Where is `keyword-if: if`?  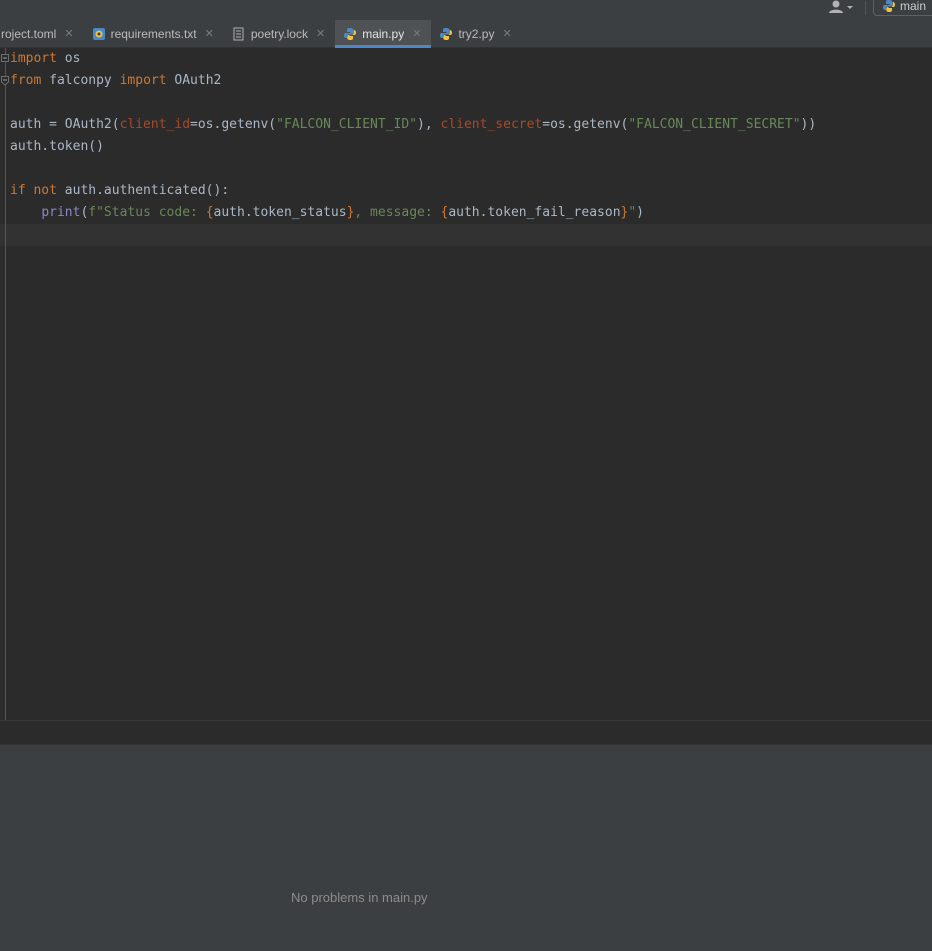
keyword-if: if is located at coordinates (18, 190).